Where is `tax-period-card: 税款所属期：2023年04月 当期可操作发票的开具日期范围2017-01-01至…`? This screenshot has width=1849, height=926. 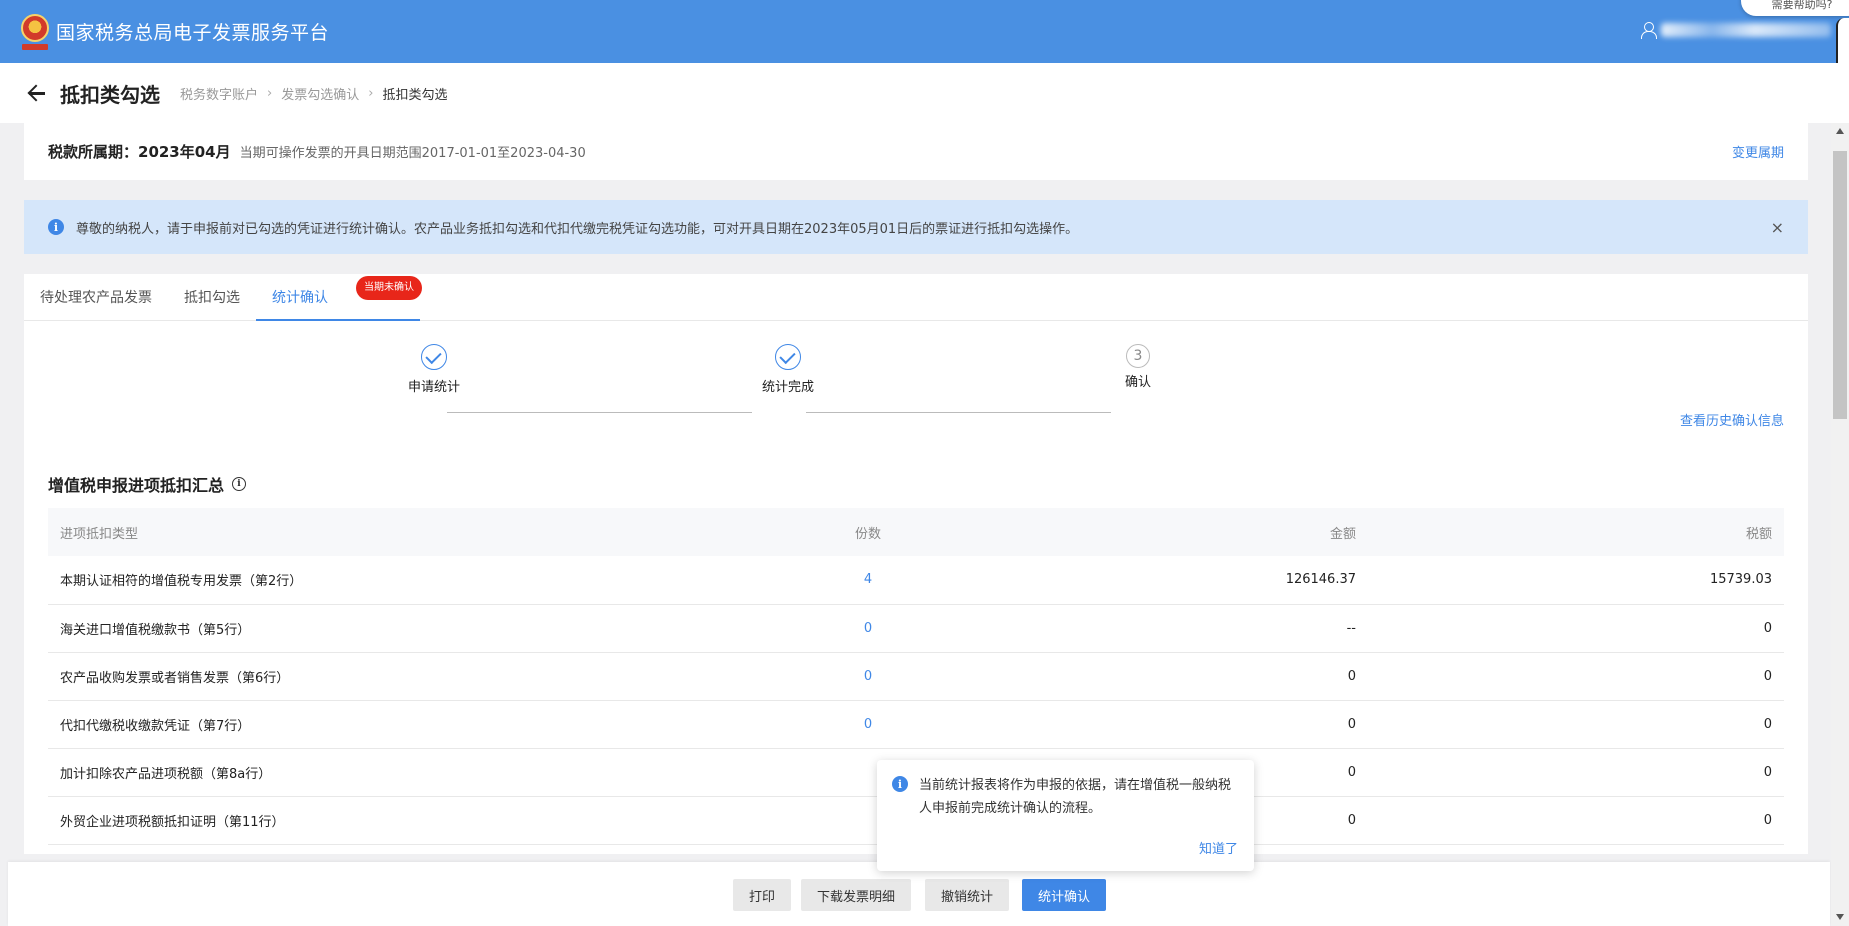
tax-period-card: 税款所属期：2023年04月 当期可操作发票的开具日期范围2017-01-01至… is located at coordinates (916, 151).